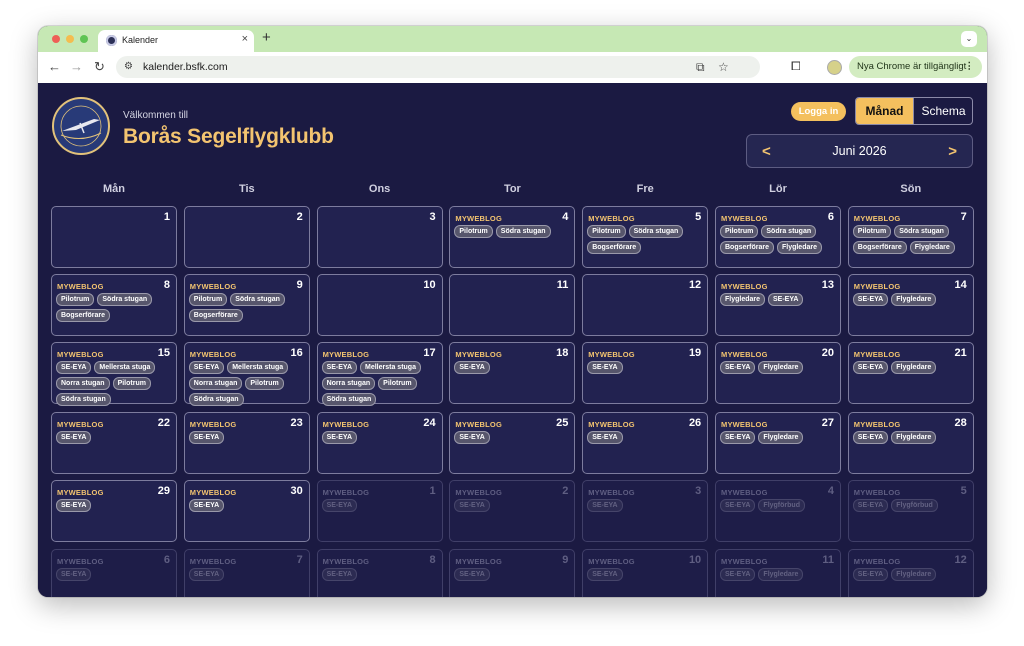 The image size is (1024, 646). I want to click on booking-tag: Mellersta stuga, so click(390, 367).